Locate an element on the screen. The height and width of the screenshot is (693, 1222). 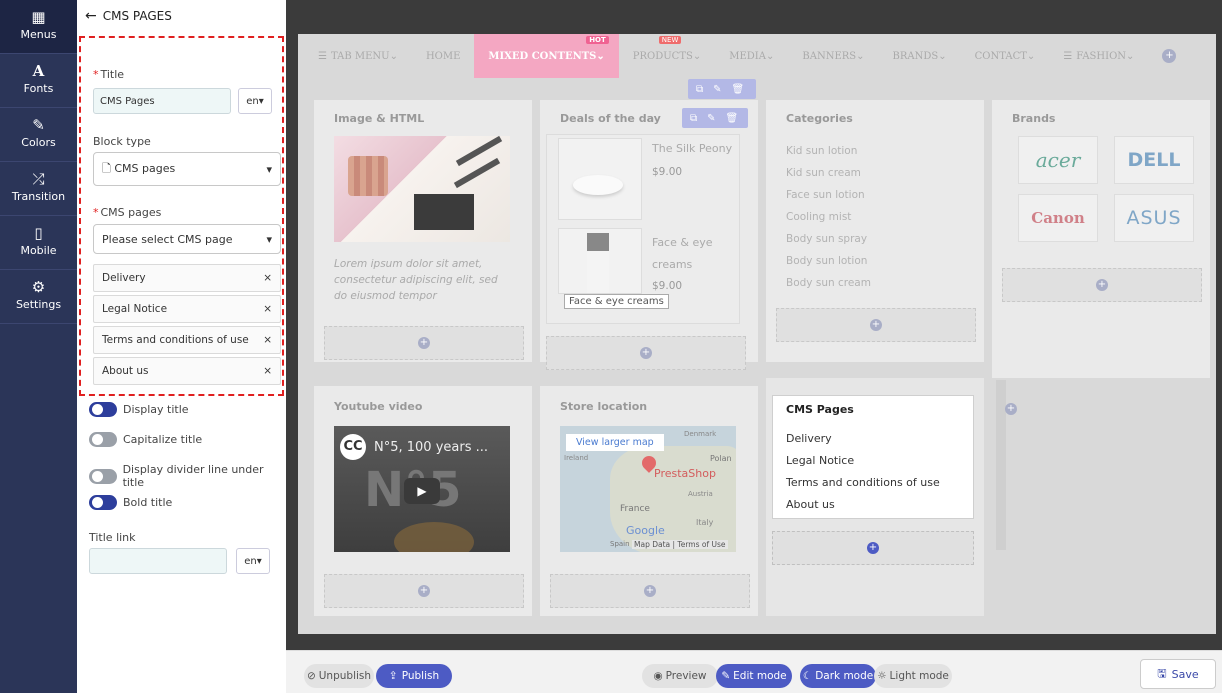
preview-button: ◉ Preview is located at coordinates (680, 676).